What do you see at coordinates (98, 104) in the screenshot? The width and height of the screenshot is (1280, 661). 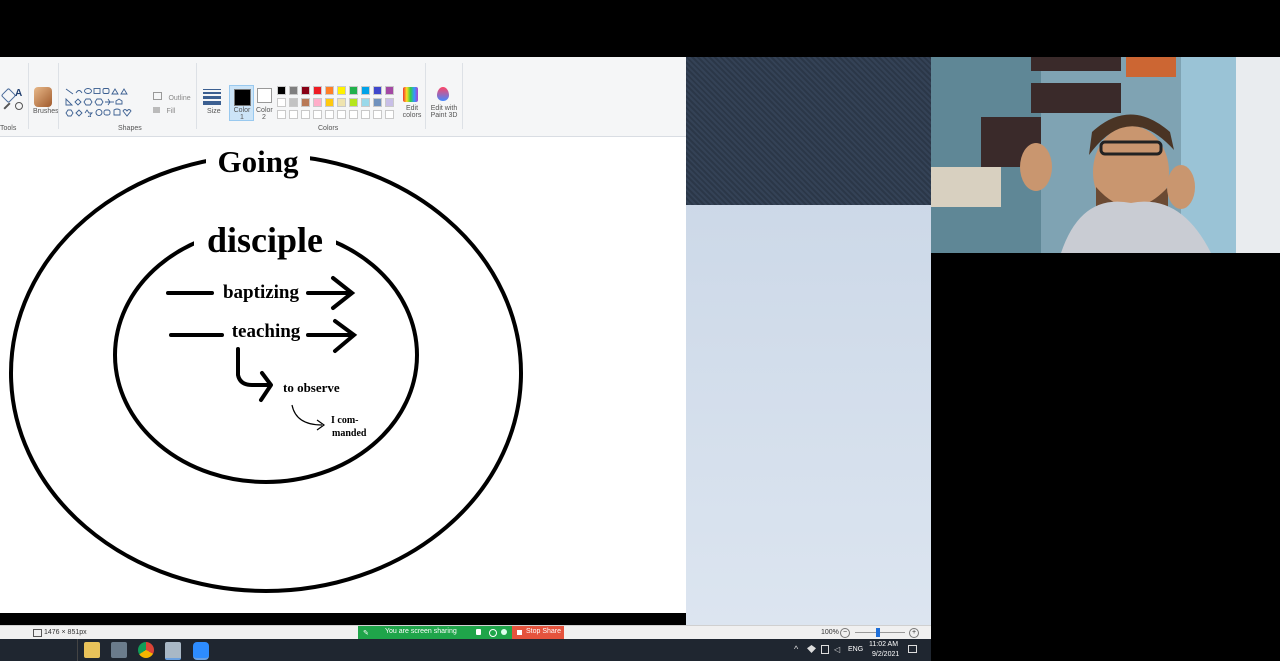 I see `shapes-icons` at bounding box center [98, 104].